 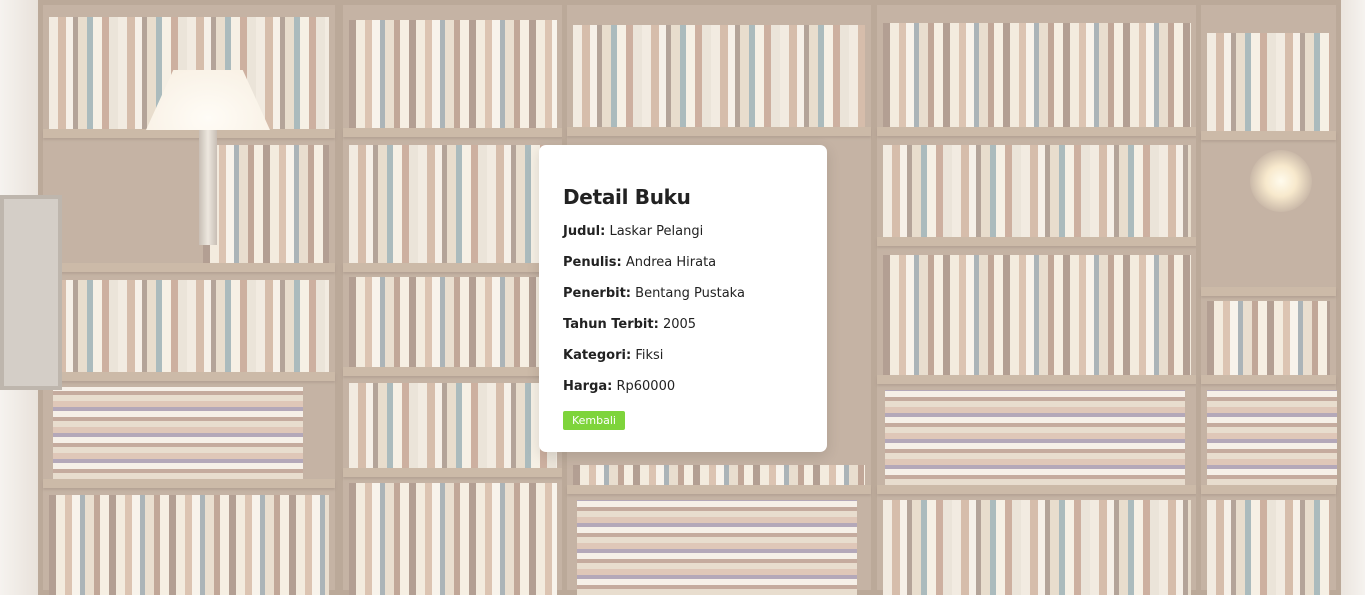 I want to click on back-button: Kembali, so click(x=594, y=420).